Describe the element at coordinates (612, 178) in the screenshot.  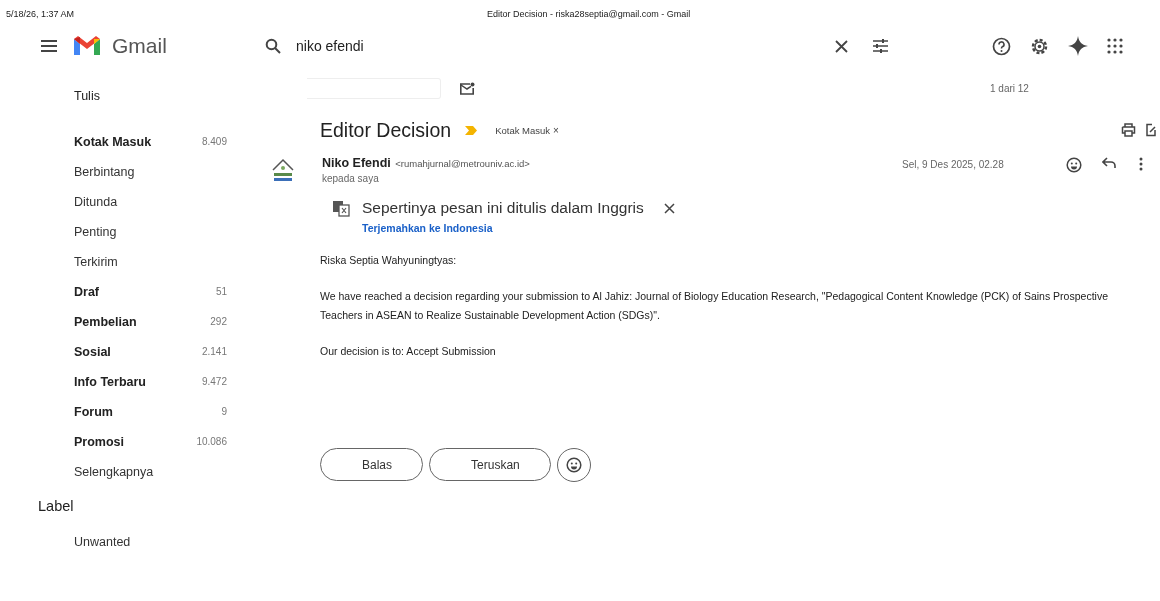
I see `recipient-text: kepada saya` at that location.